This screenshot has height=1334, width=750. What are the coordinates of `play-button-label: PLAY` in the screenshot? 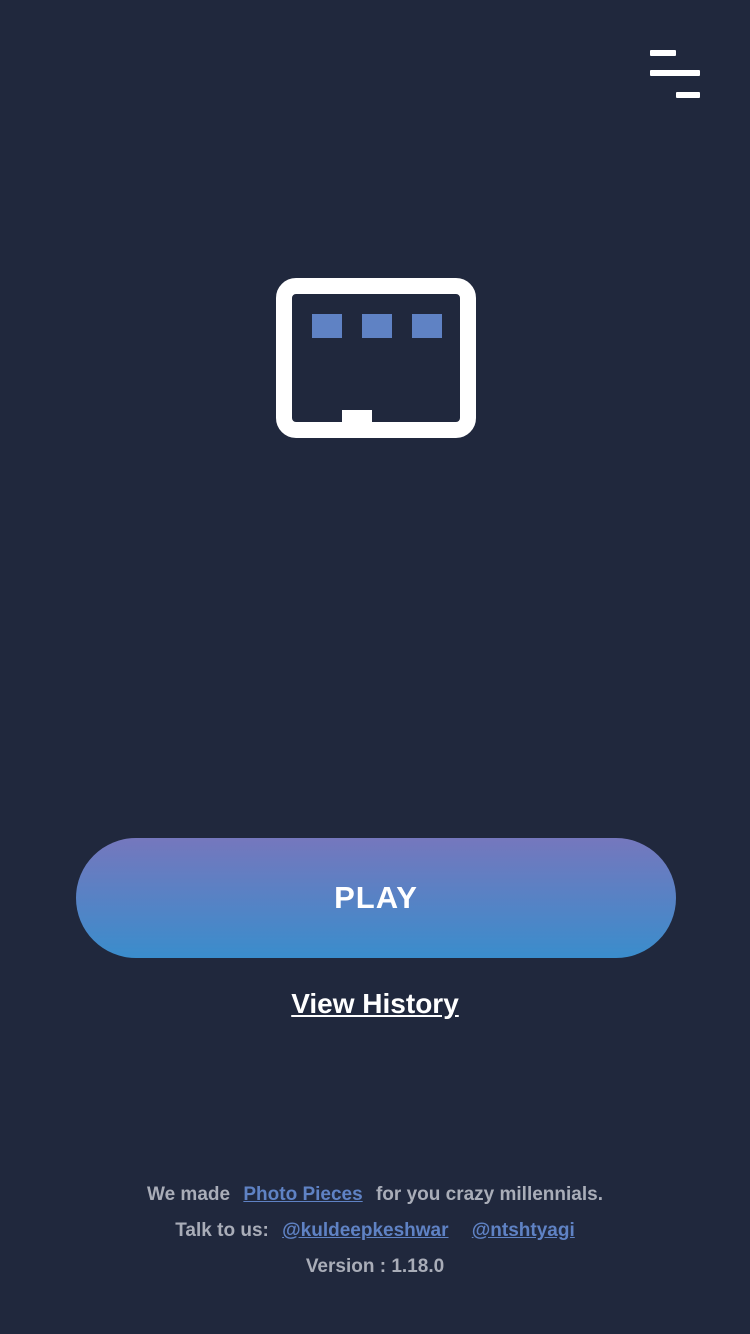 It's located at (376, 897).